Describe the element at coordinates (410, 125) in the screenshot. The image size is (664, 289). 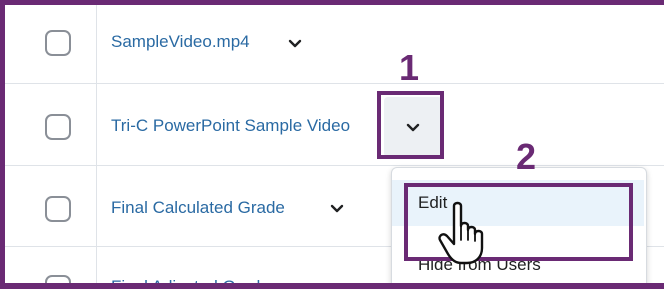
I see `step1-highlight-box` at that location.